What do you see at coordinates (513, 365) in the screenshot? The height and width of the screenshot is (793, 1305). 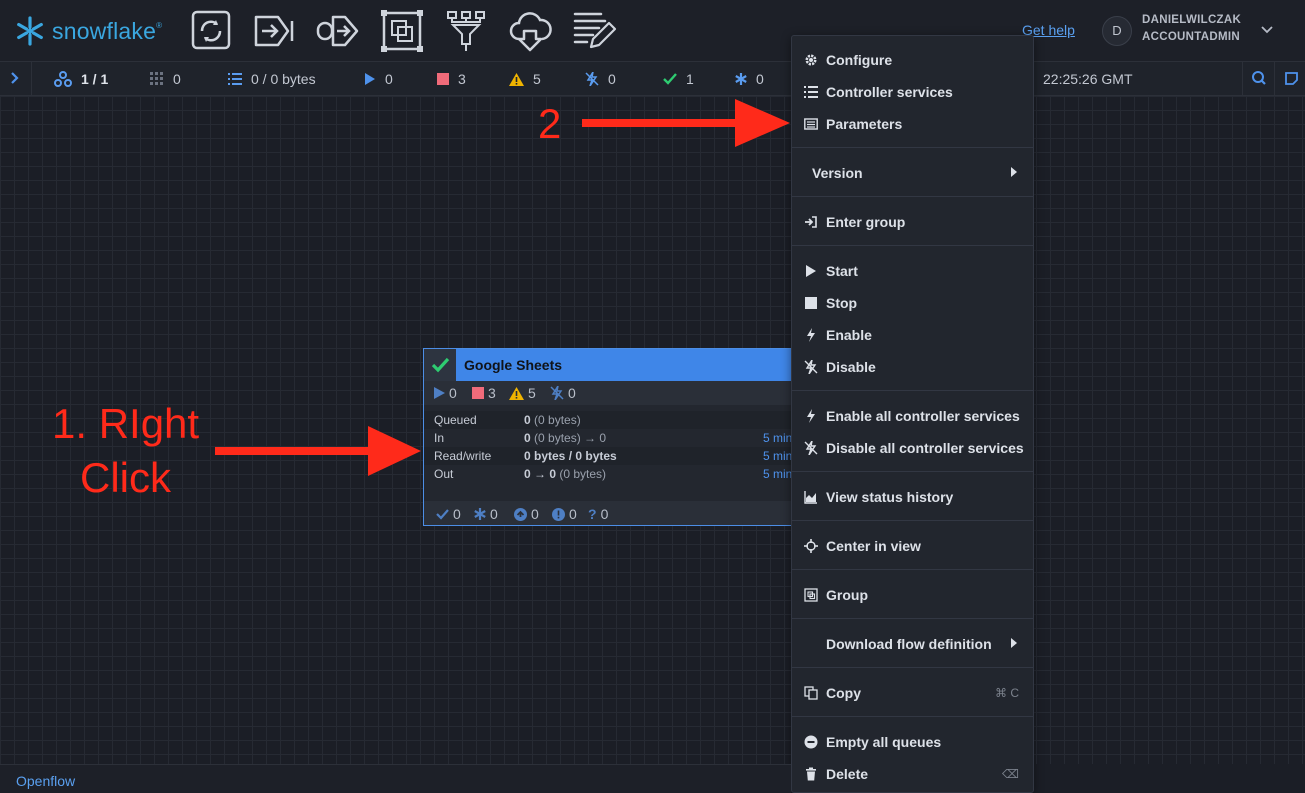 I see `process-group-title: Google Sheets` at bounding box center [513, 365].